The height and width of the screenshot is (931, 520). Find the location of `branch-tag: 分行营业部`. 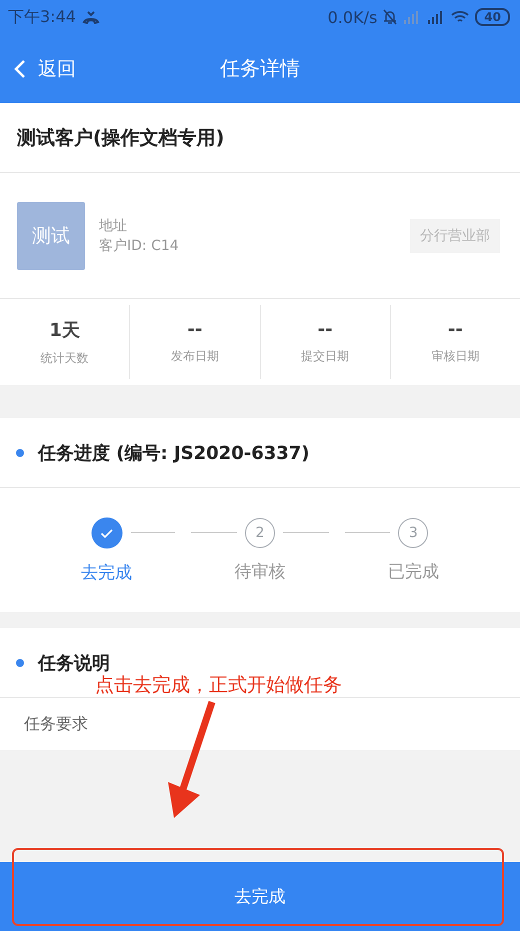

branch-tag: 分行营业部 is located at coordinates (455, 235).